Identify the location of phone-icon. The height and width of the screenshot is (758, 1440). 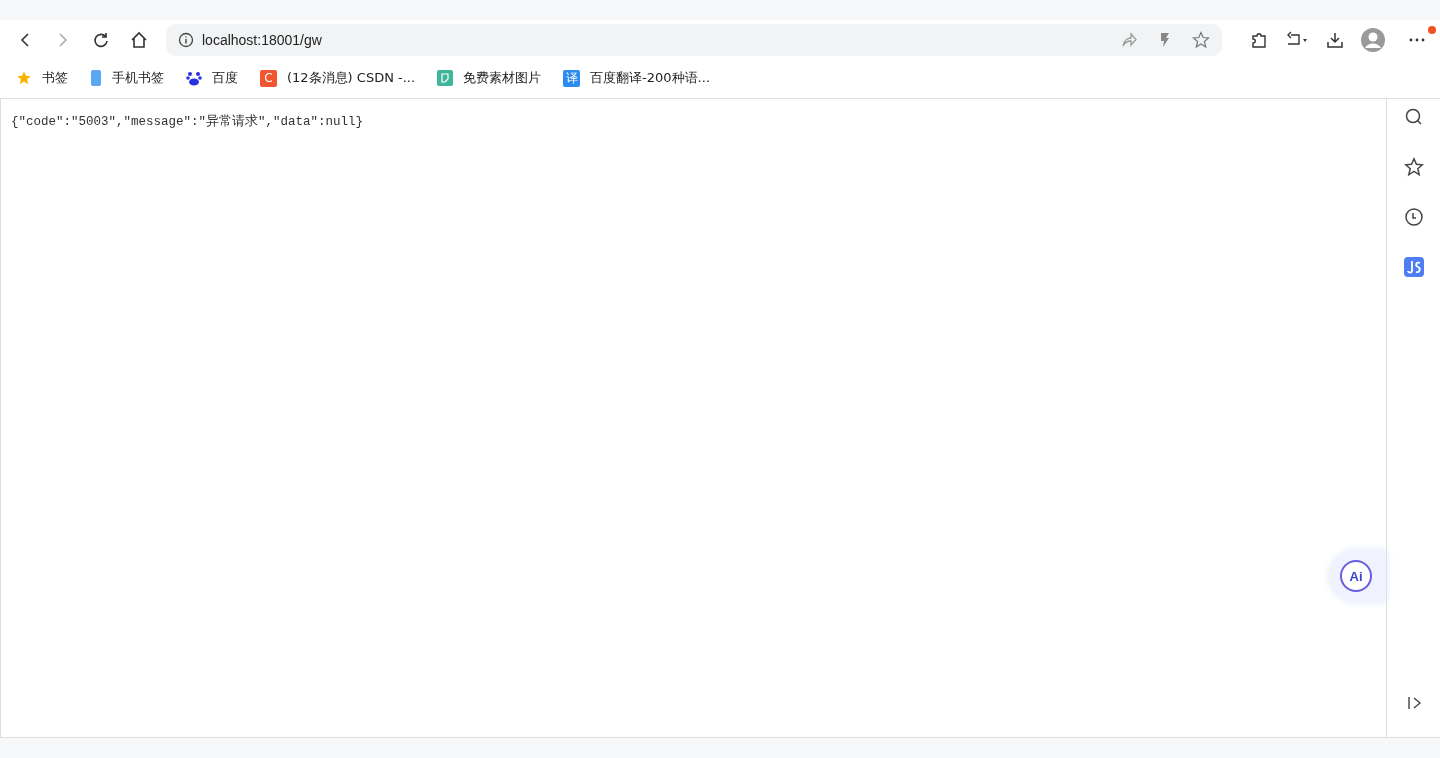
(96, 78).